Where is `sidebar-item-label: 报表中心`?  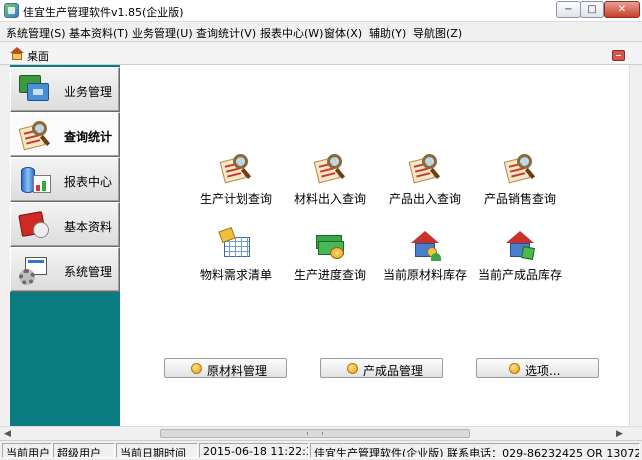
sidebar-item-label: 报表中心 is located at coordinates (88, 182).